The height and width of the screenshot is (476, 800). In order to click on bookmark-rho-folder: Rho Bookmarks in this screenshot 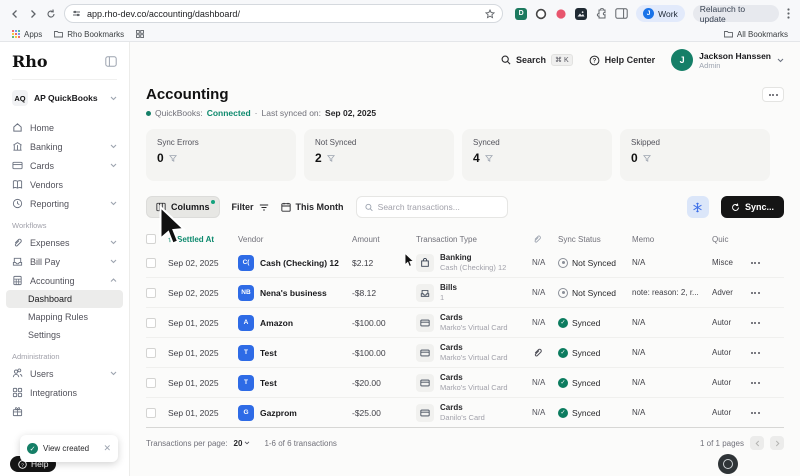, I will do `click(89, 34)`.